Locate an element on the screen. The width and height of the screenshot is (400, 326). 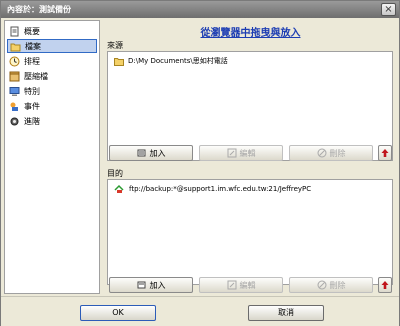
source-move-up-button is located at coordinates (385, 153).